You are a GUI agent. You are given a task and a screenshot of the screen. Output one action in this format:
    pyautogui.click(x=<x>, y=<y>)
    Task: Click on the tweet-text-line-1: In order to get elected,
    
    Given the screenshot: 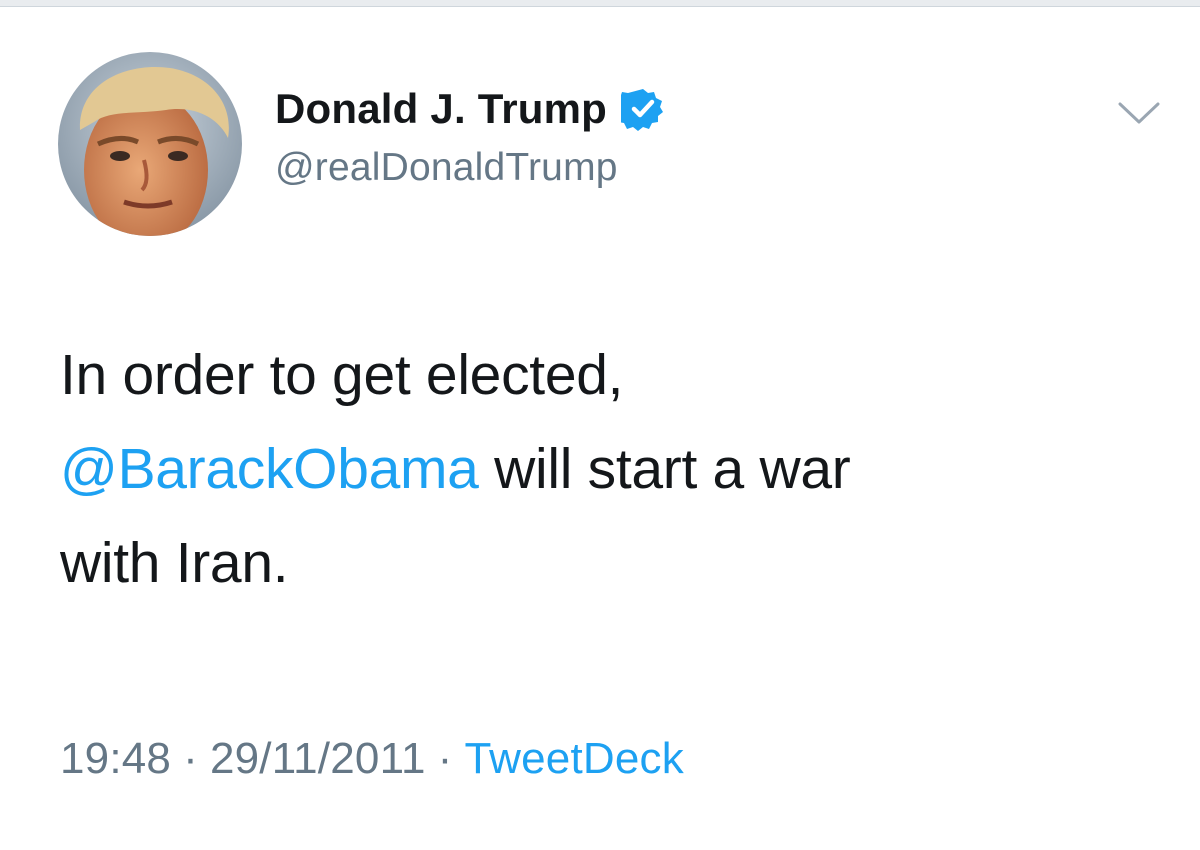 What is the action you would take?
    pyautogui.click(x=342, y=375)
    